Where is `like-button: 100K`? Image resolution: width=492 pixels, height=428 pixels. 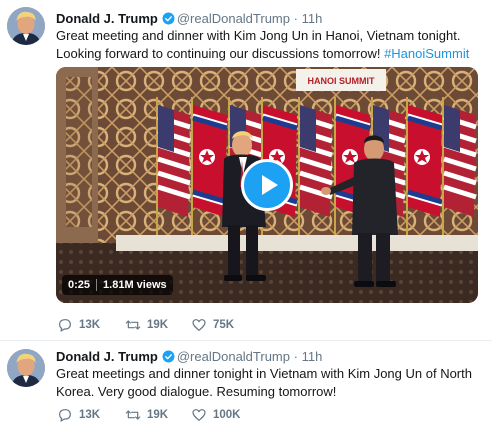 like-button: 100K is located at coordinates (216, 415).